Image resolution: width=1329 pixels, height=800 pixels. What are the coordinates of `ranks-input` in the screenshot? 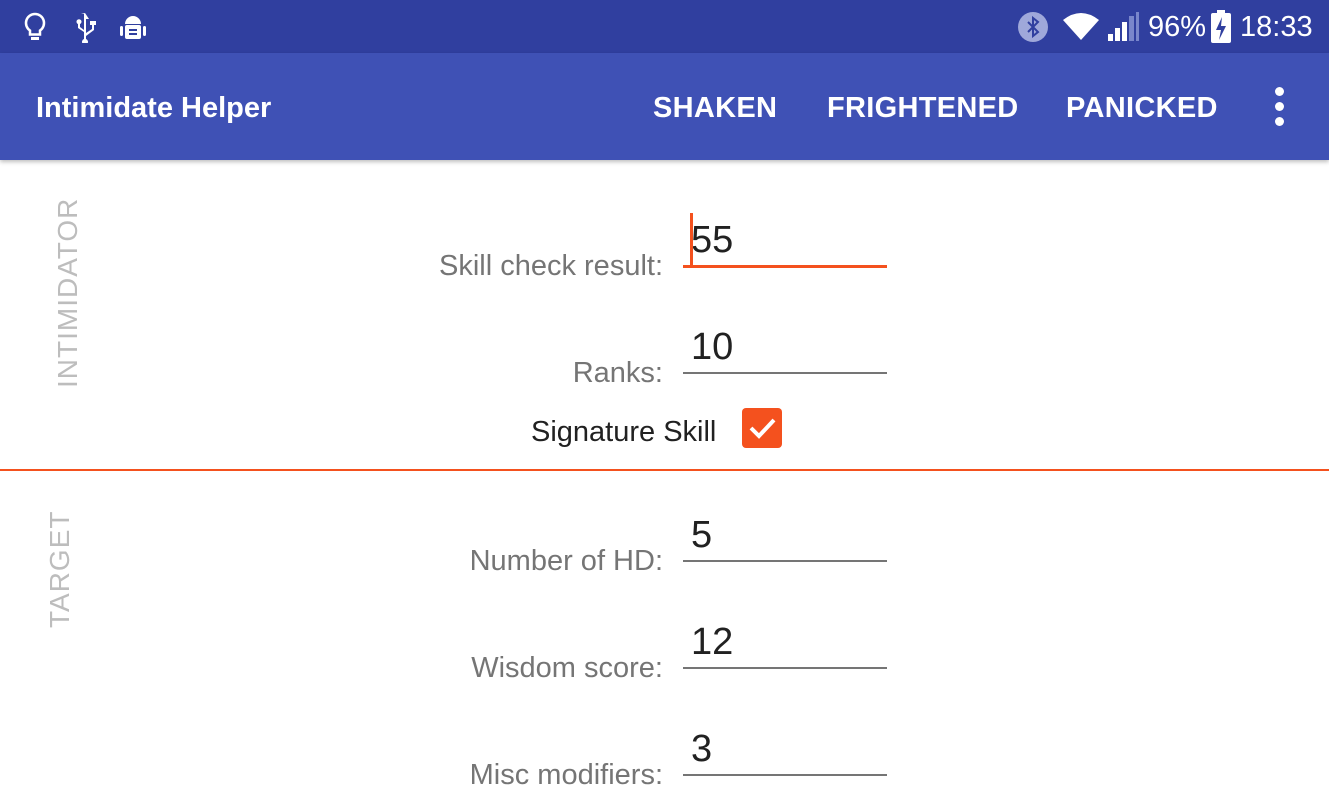 It's located at (785, 348).